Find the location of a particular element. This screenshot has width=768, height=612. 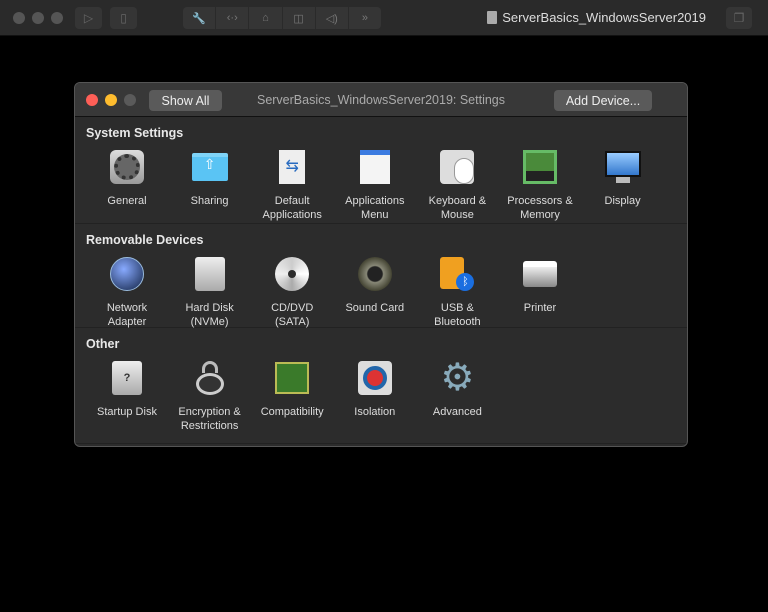

settings-item-usb: ᛒ USB & Bluetooth is located at coordinates (457, 292).